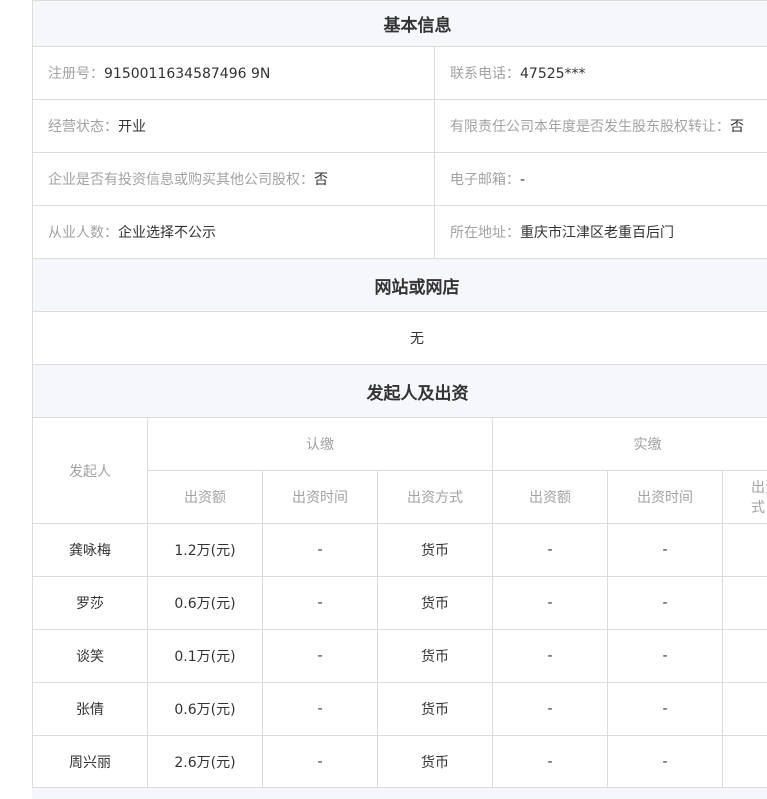  Describe the element at coordinates (590, 127) in the screenshot. I see `equity-transfer-label: 有限责任公司本年度是否发生股东股权转让：` at that location.